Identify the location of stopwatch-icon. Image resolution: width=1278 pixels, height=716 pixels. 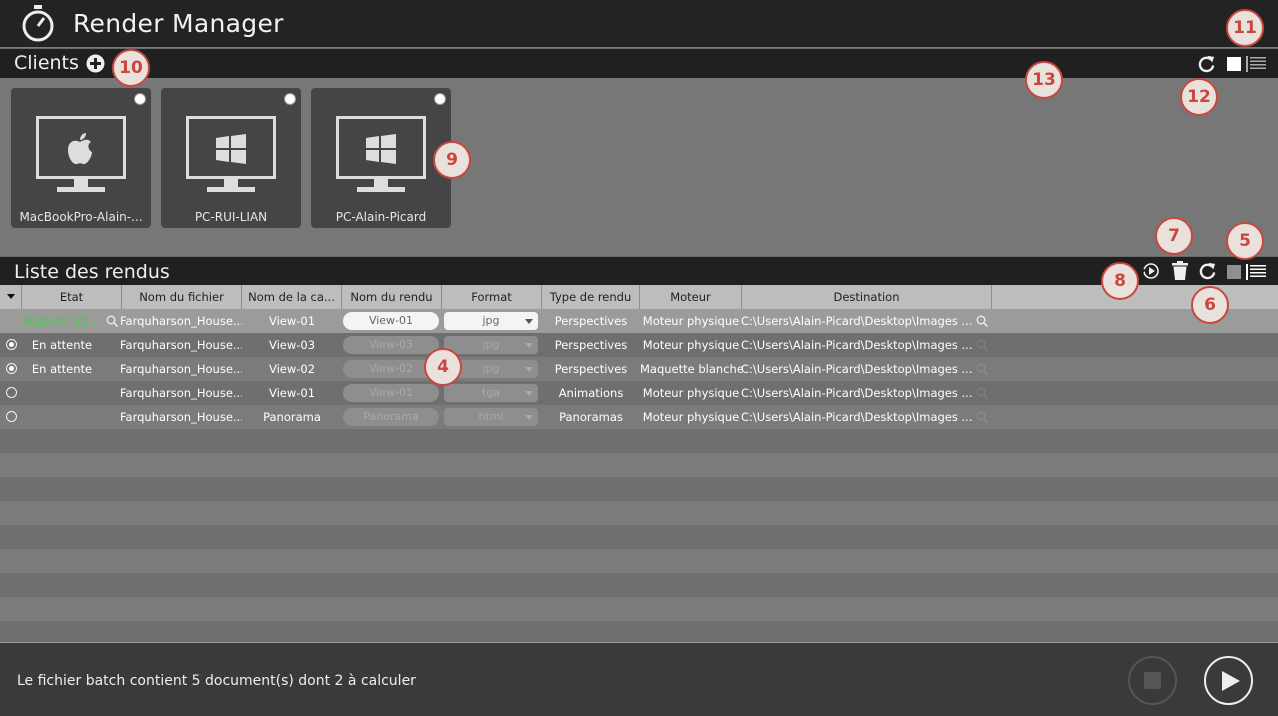
(38, 23).